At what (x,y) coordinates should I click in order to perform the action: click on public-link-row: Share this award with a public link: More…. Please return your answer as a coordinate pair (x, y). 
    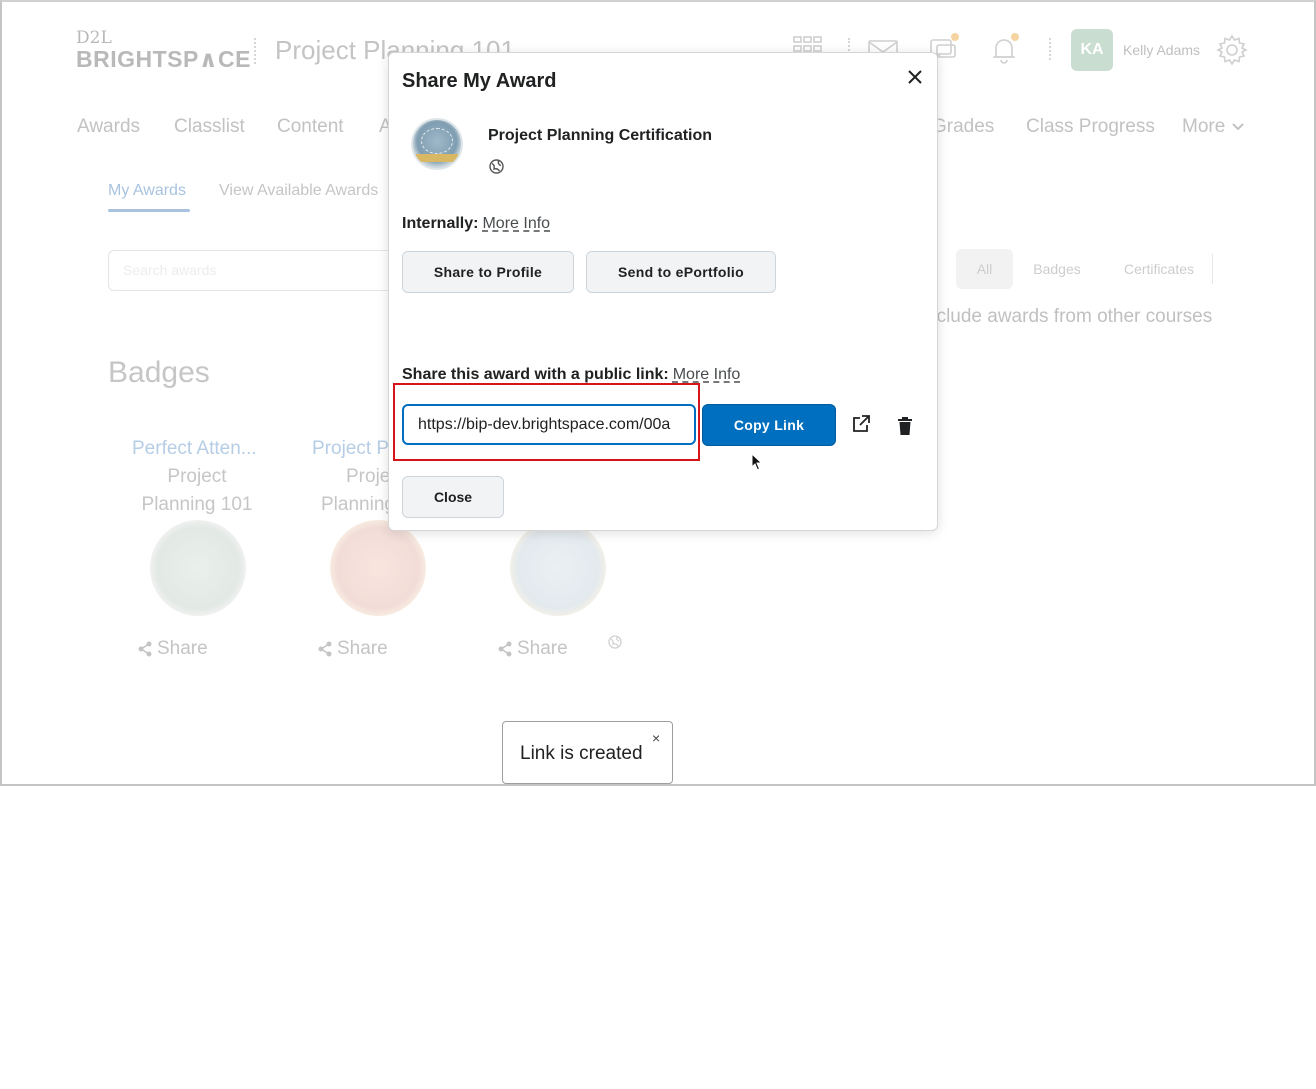
    Looking at the image, I should click on (571, 375).